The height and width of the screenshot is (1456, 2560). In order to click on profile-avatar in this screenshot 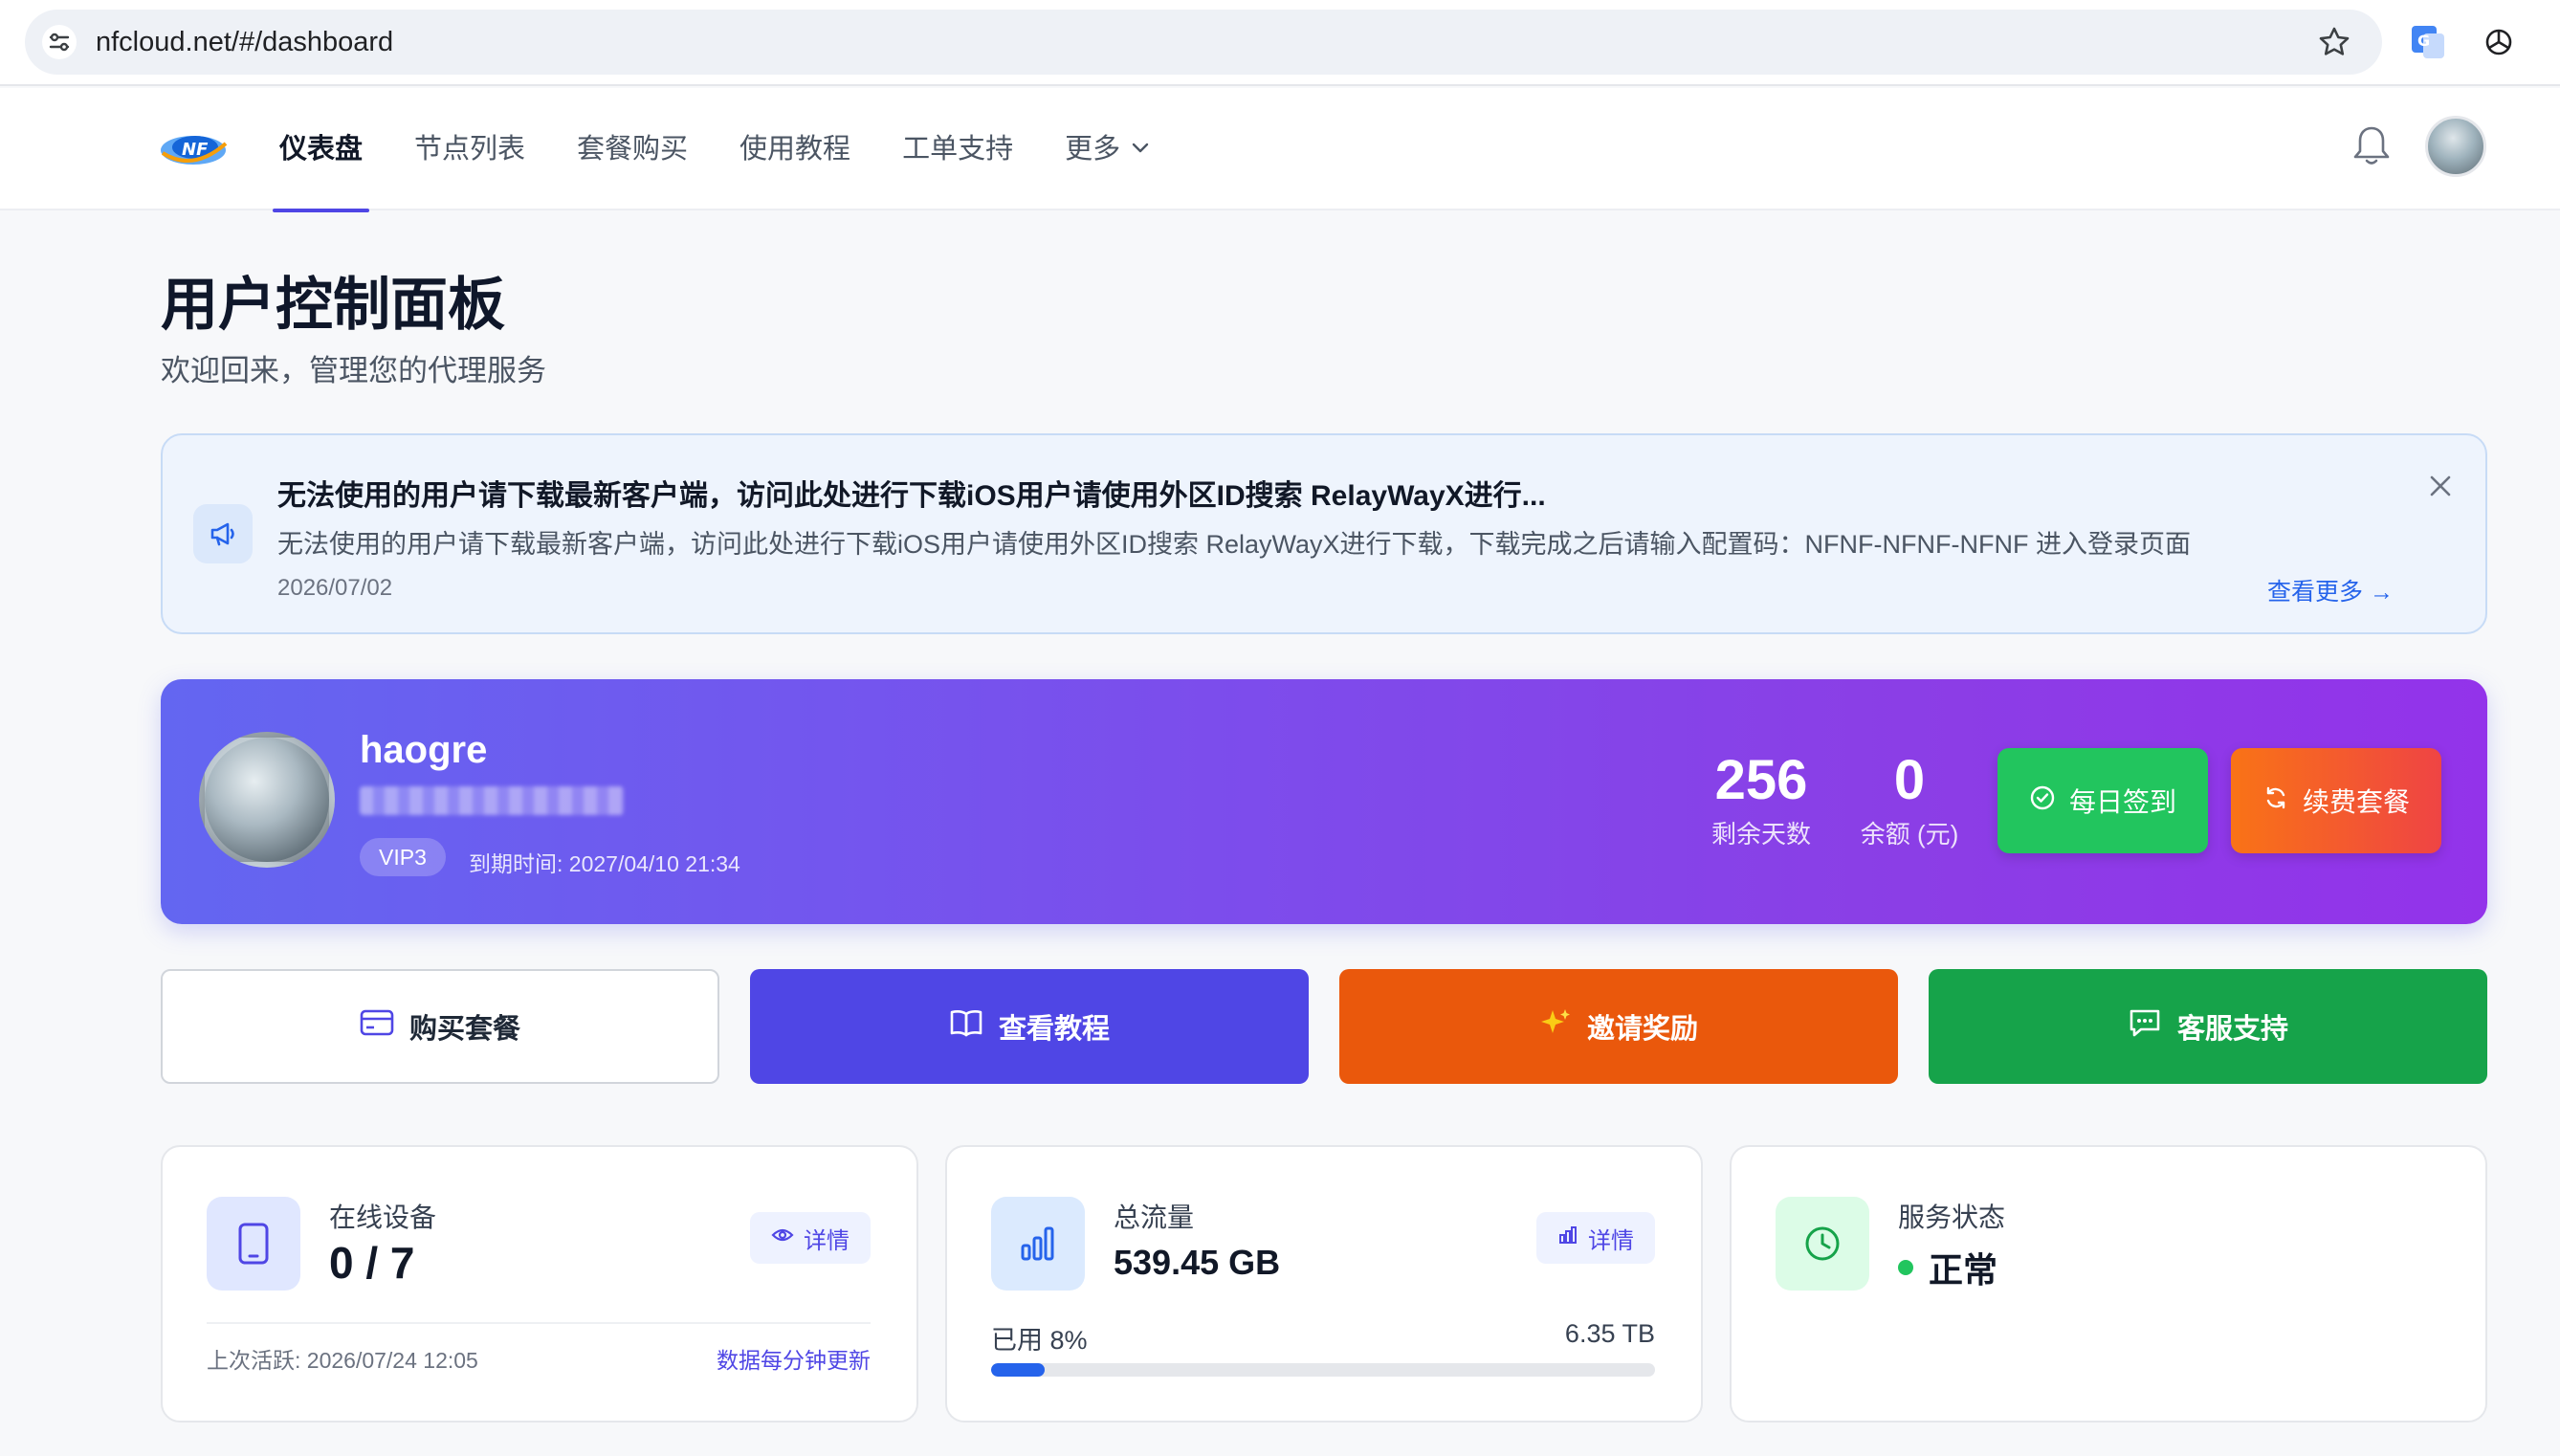, I will do `click(267, 800)`.